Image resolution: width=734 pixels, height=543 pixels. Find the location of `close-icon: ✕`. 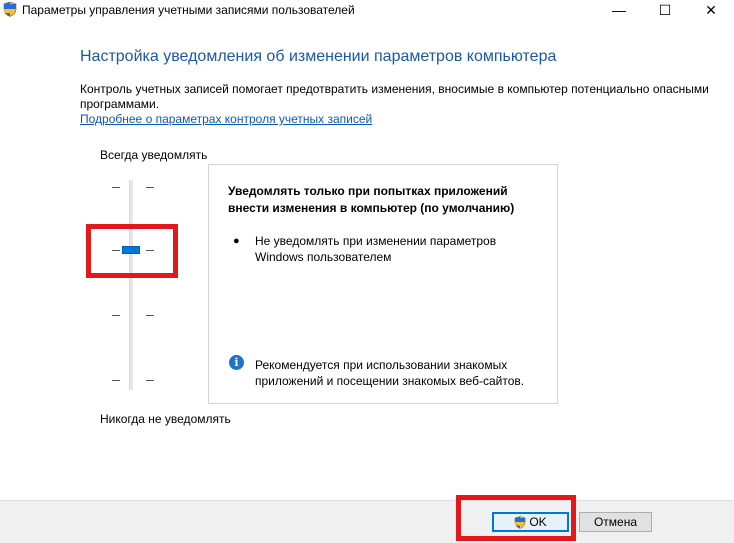

close-icon: ✕ is located at coordinates (711, 9).